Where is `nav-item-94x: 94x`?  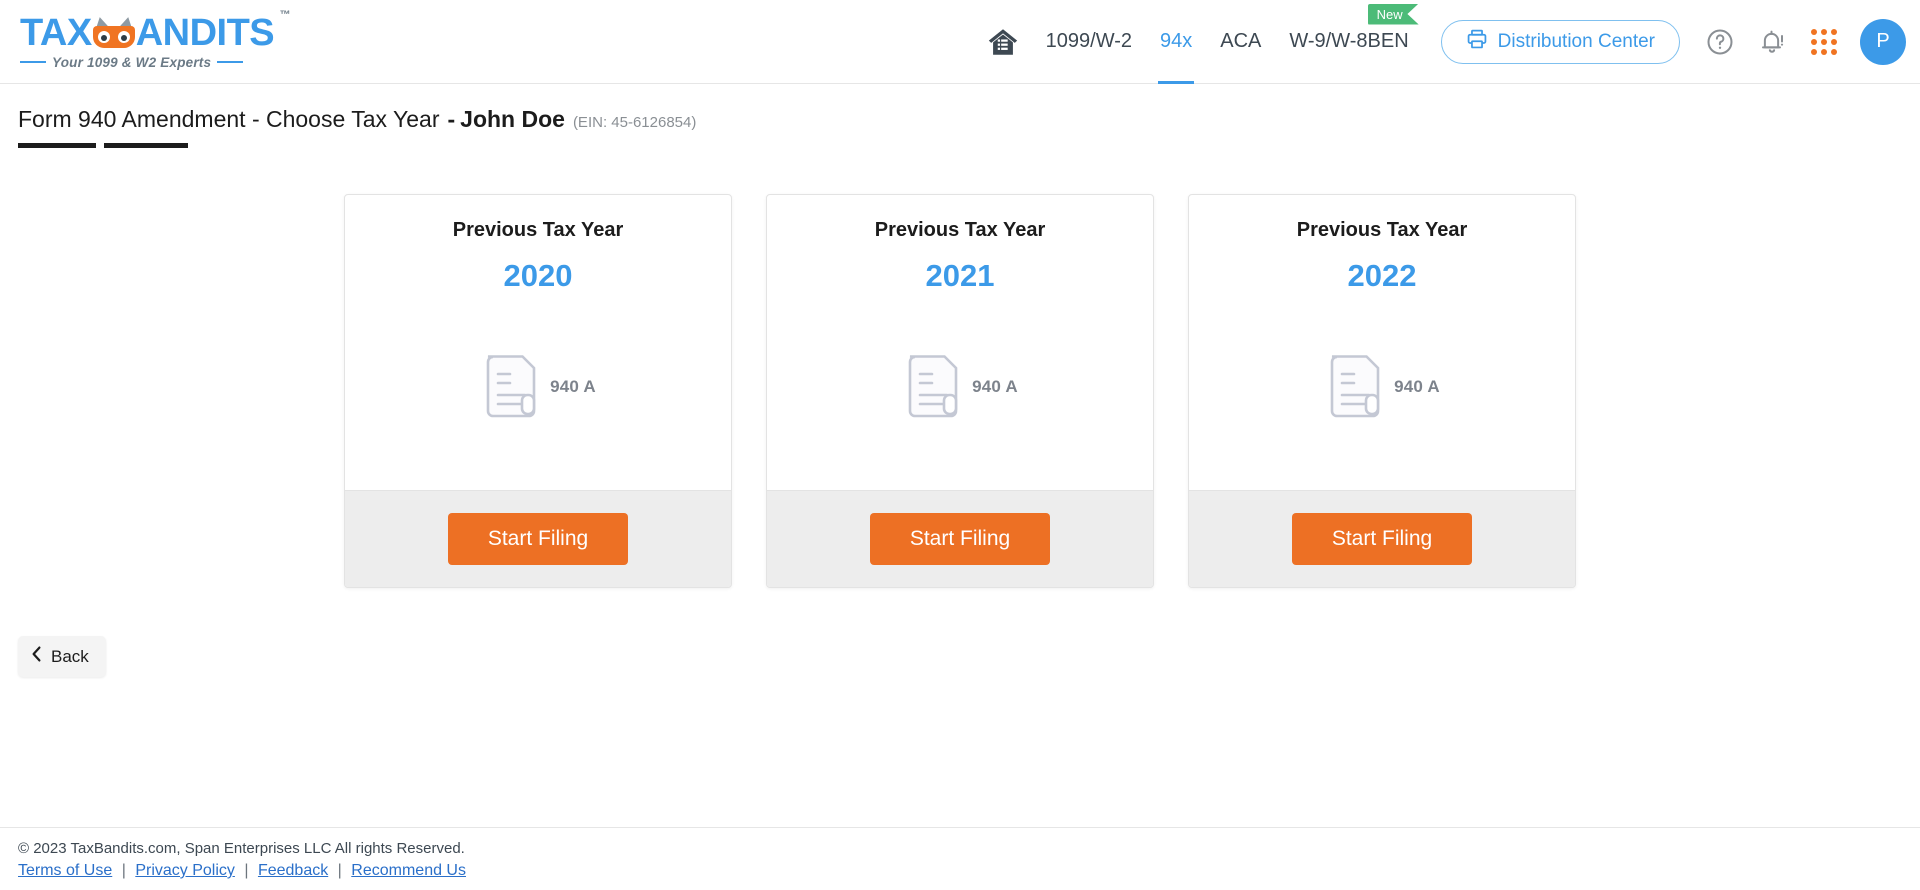
nav-item-94x: 94x is located at coordinates (1176, 42).